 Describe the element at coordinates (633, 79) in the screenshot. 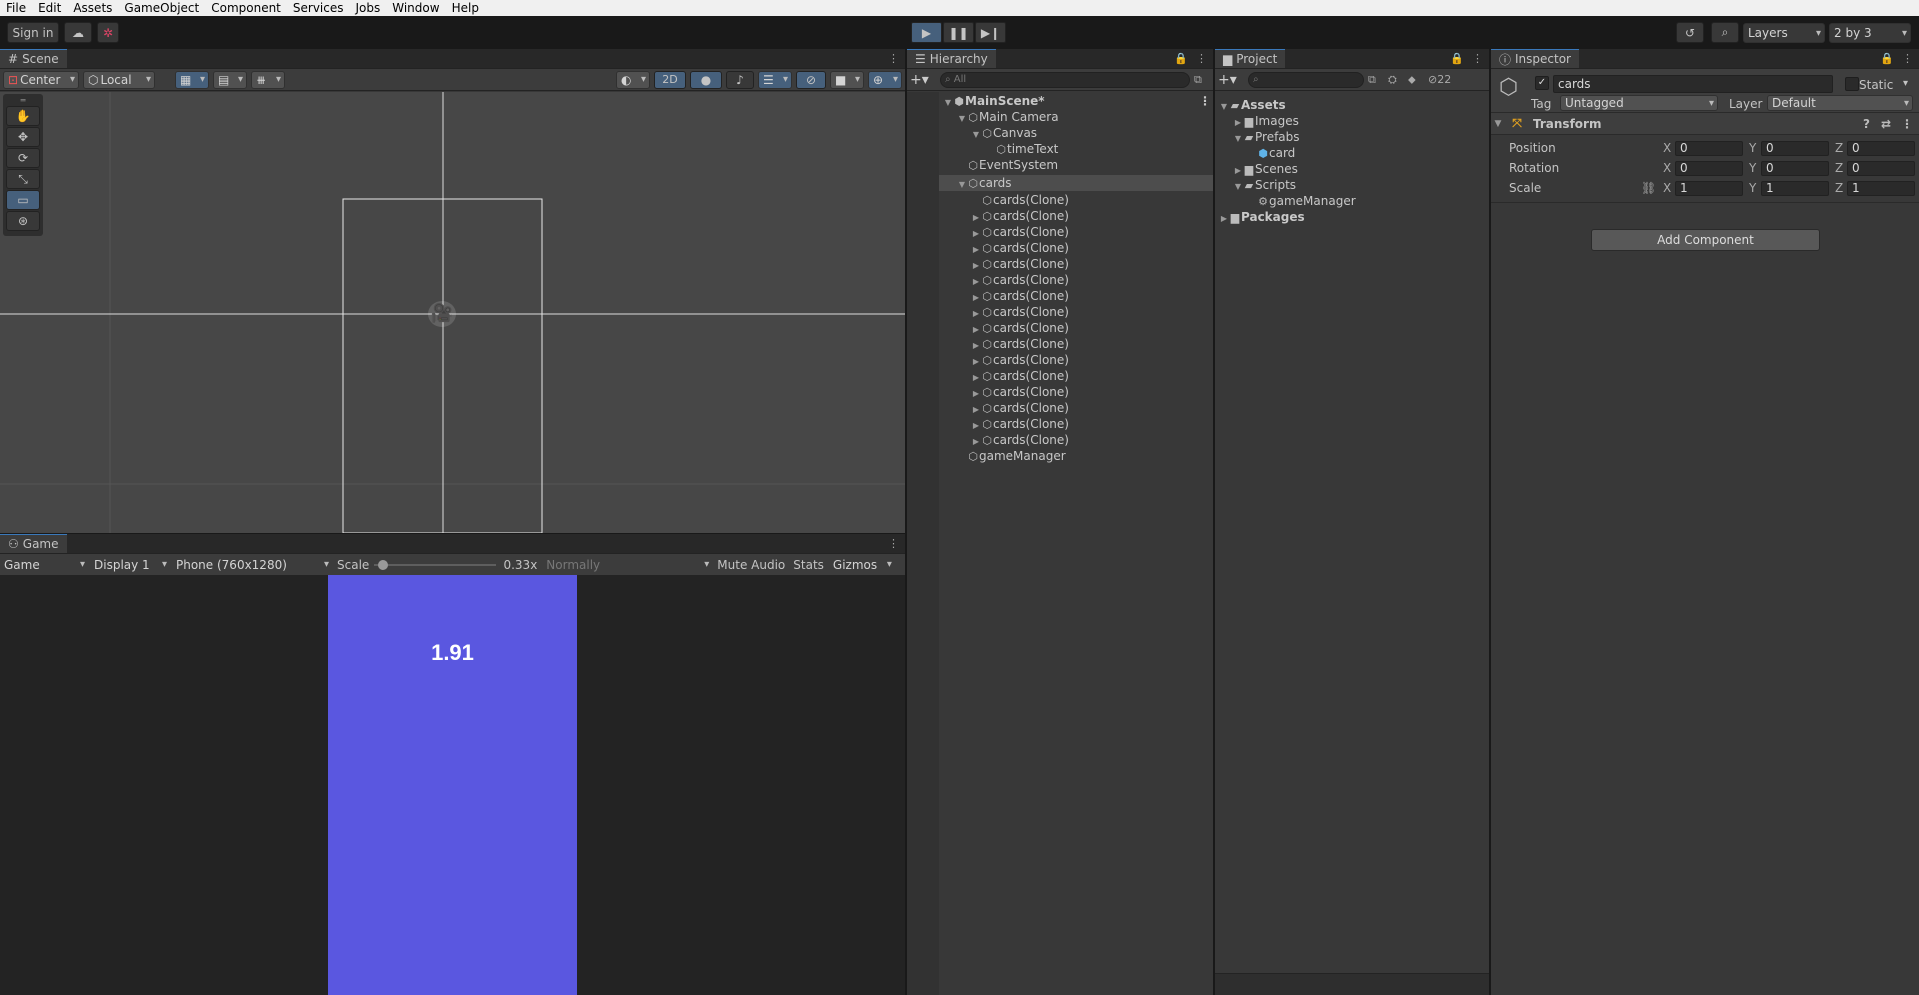

I see `shading-dropdown: ◐` at that location.